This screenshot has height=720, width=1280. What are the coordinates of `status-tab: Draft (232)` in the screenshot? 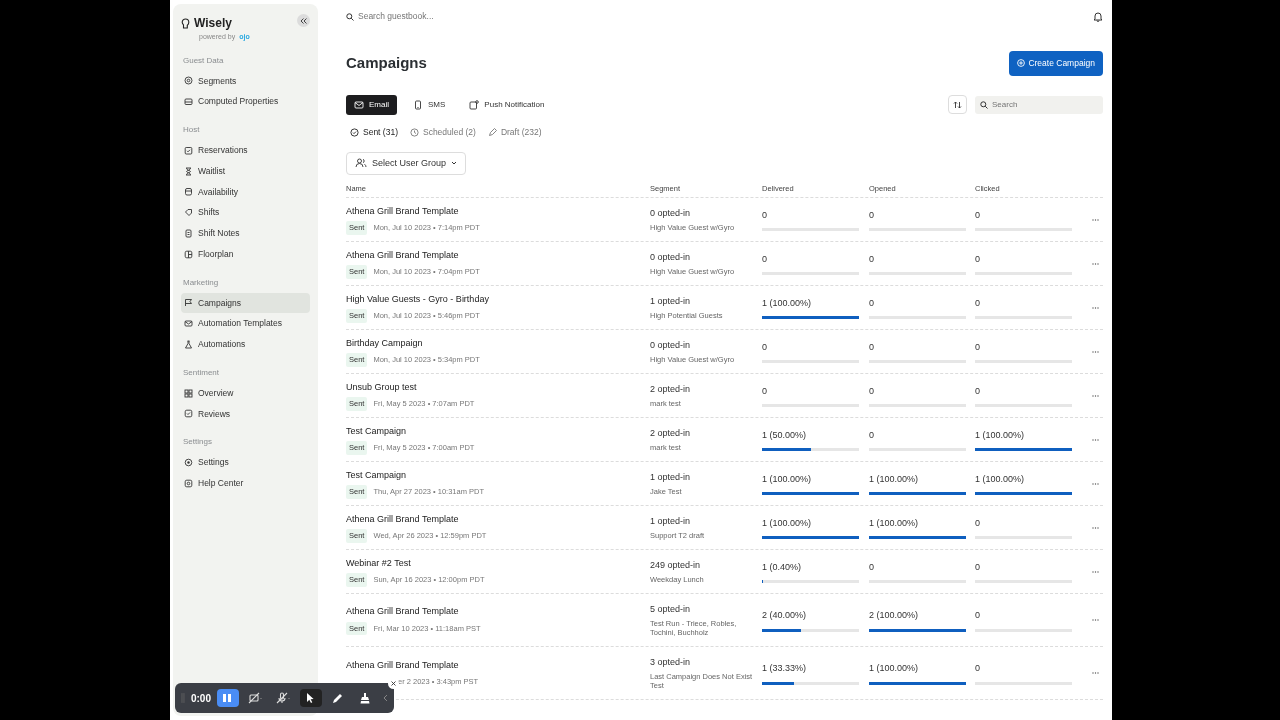 It's located at (514, 132).